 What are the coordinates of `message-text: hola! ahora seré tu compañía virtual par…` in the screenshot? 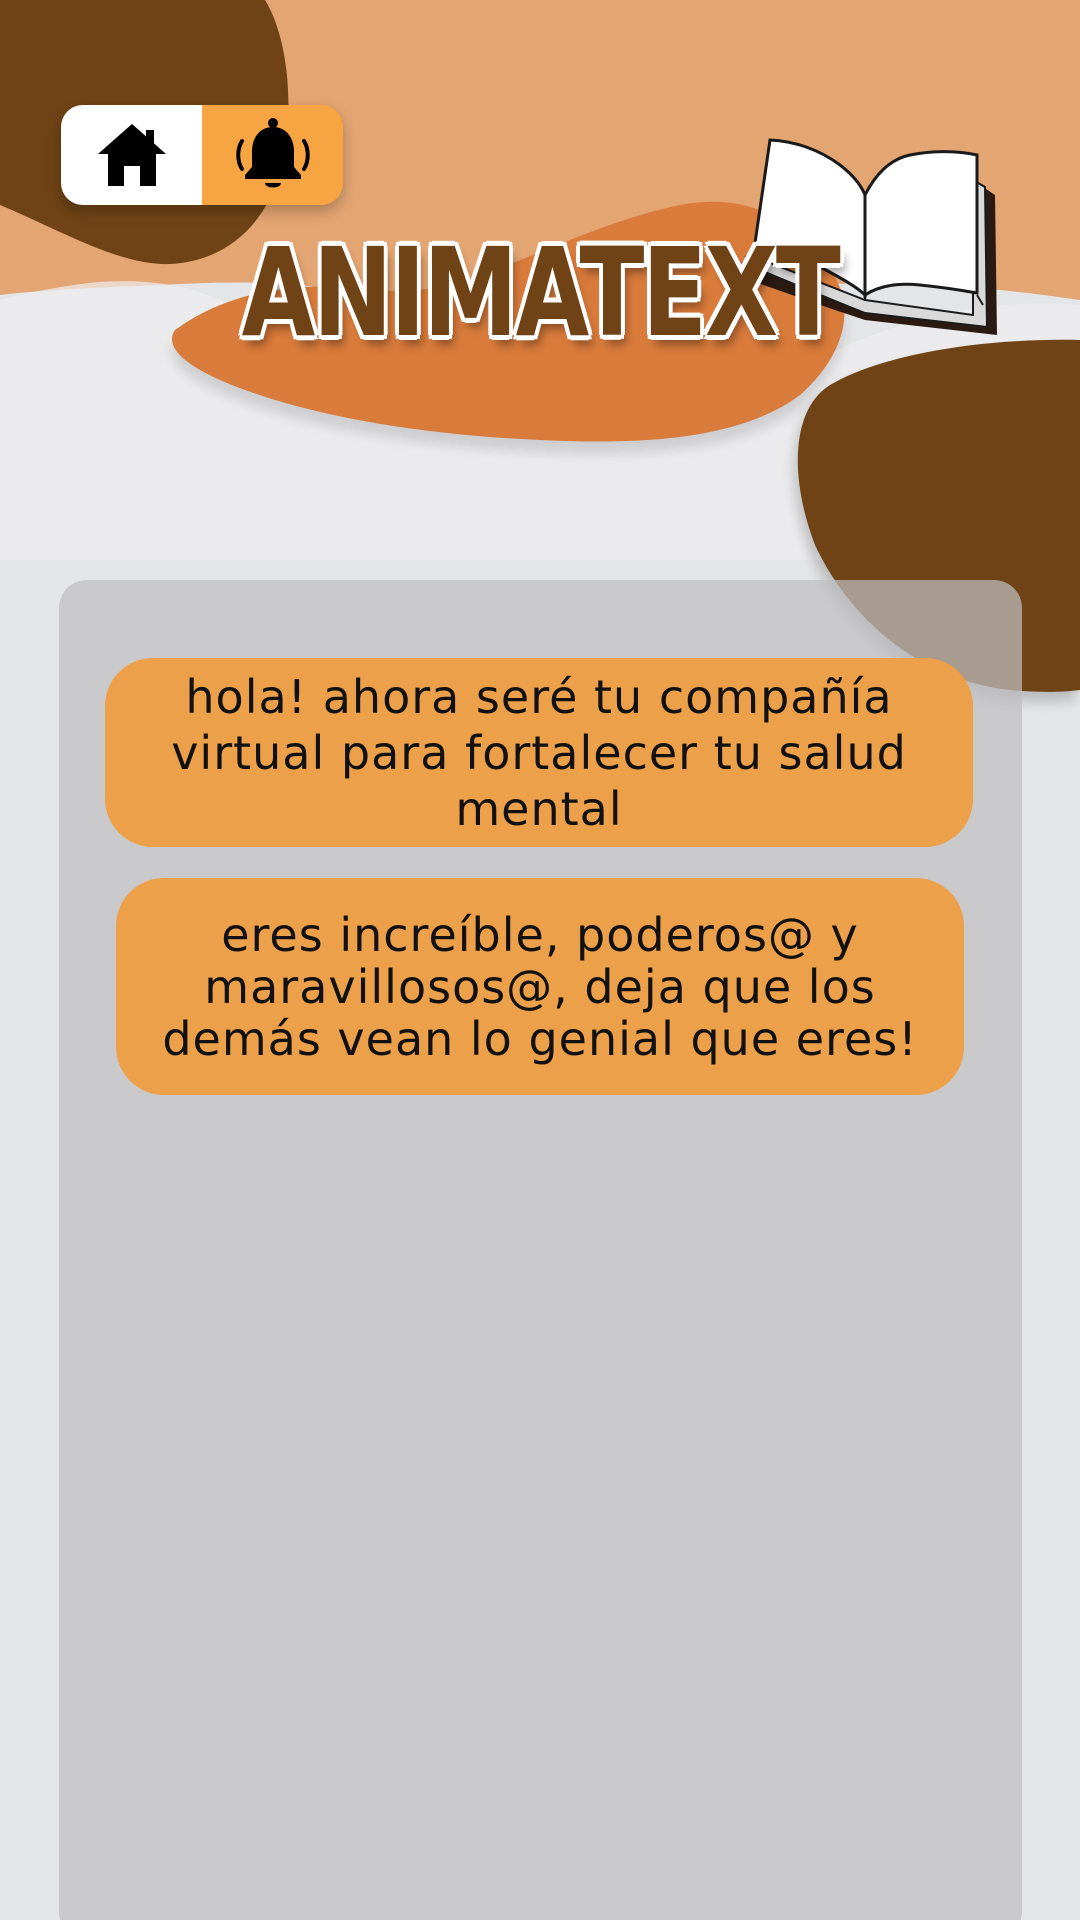 It's located at (539, 752).